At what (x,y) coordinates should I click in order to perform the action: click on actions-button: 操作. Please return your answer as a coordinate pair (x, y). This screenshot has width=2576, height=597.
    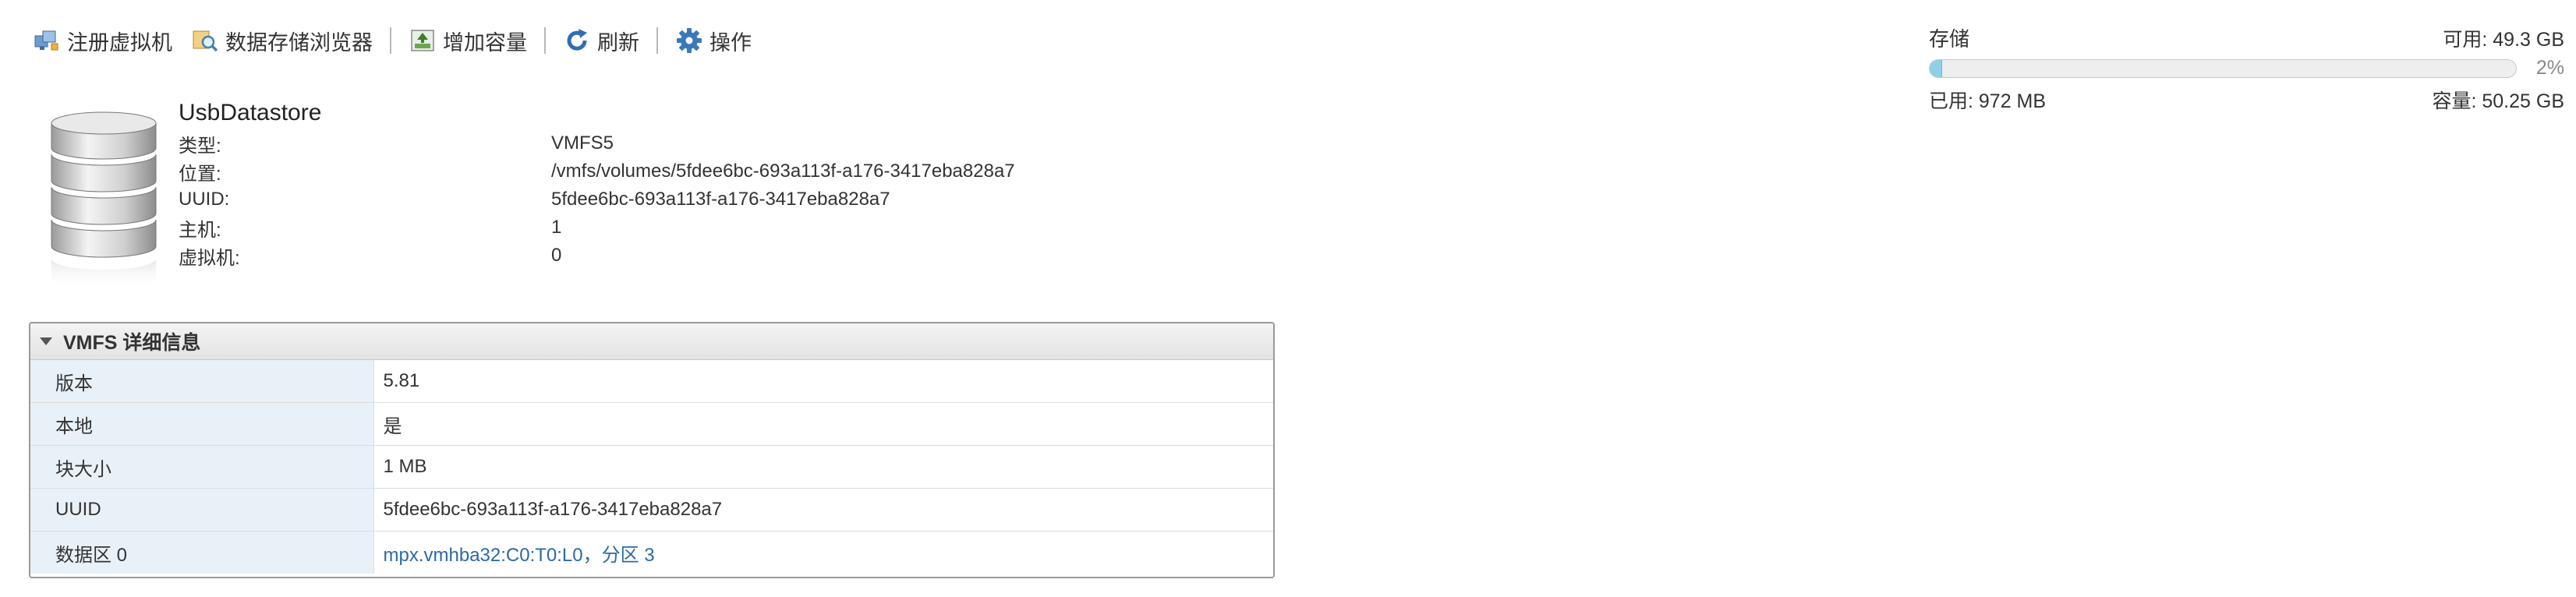
    Looking at the image, I should click on (713, 40).